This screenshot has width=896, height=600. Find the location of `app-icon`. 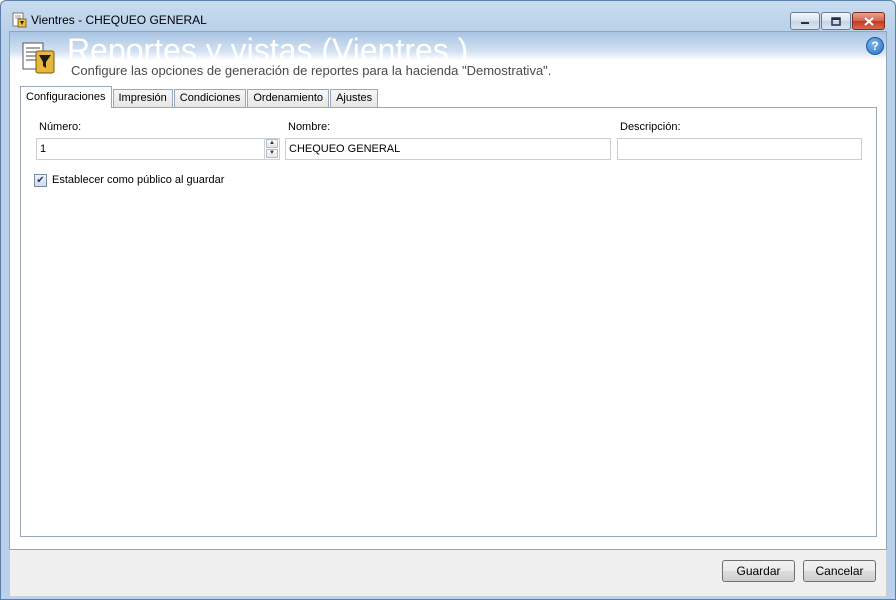

app-icon is located at coordinates (19, 20).